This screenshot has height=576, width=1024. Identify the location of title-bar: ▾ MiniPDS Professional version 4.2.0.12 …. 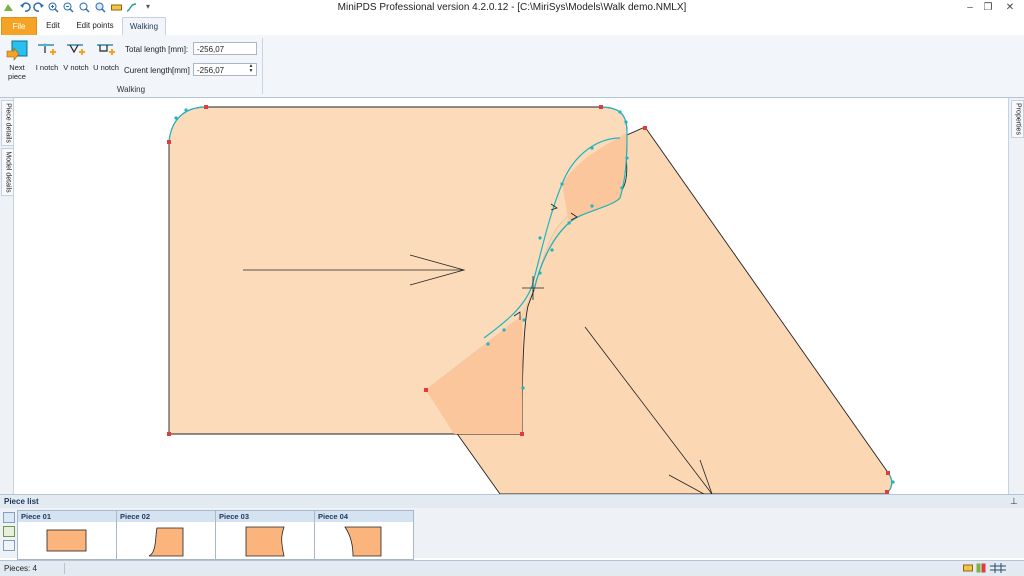
(512, 8).